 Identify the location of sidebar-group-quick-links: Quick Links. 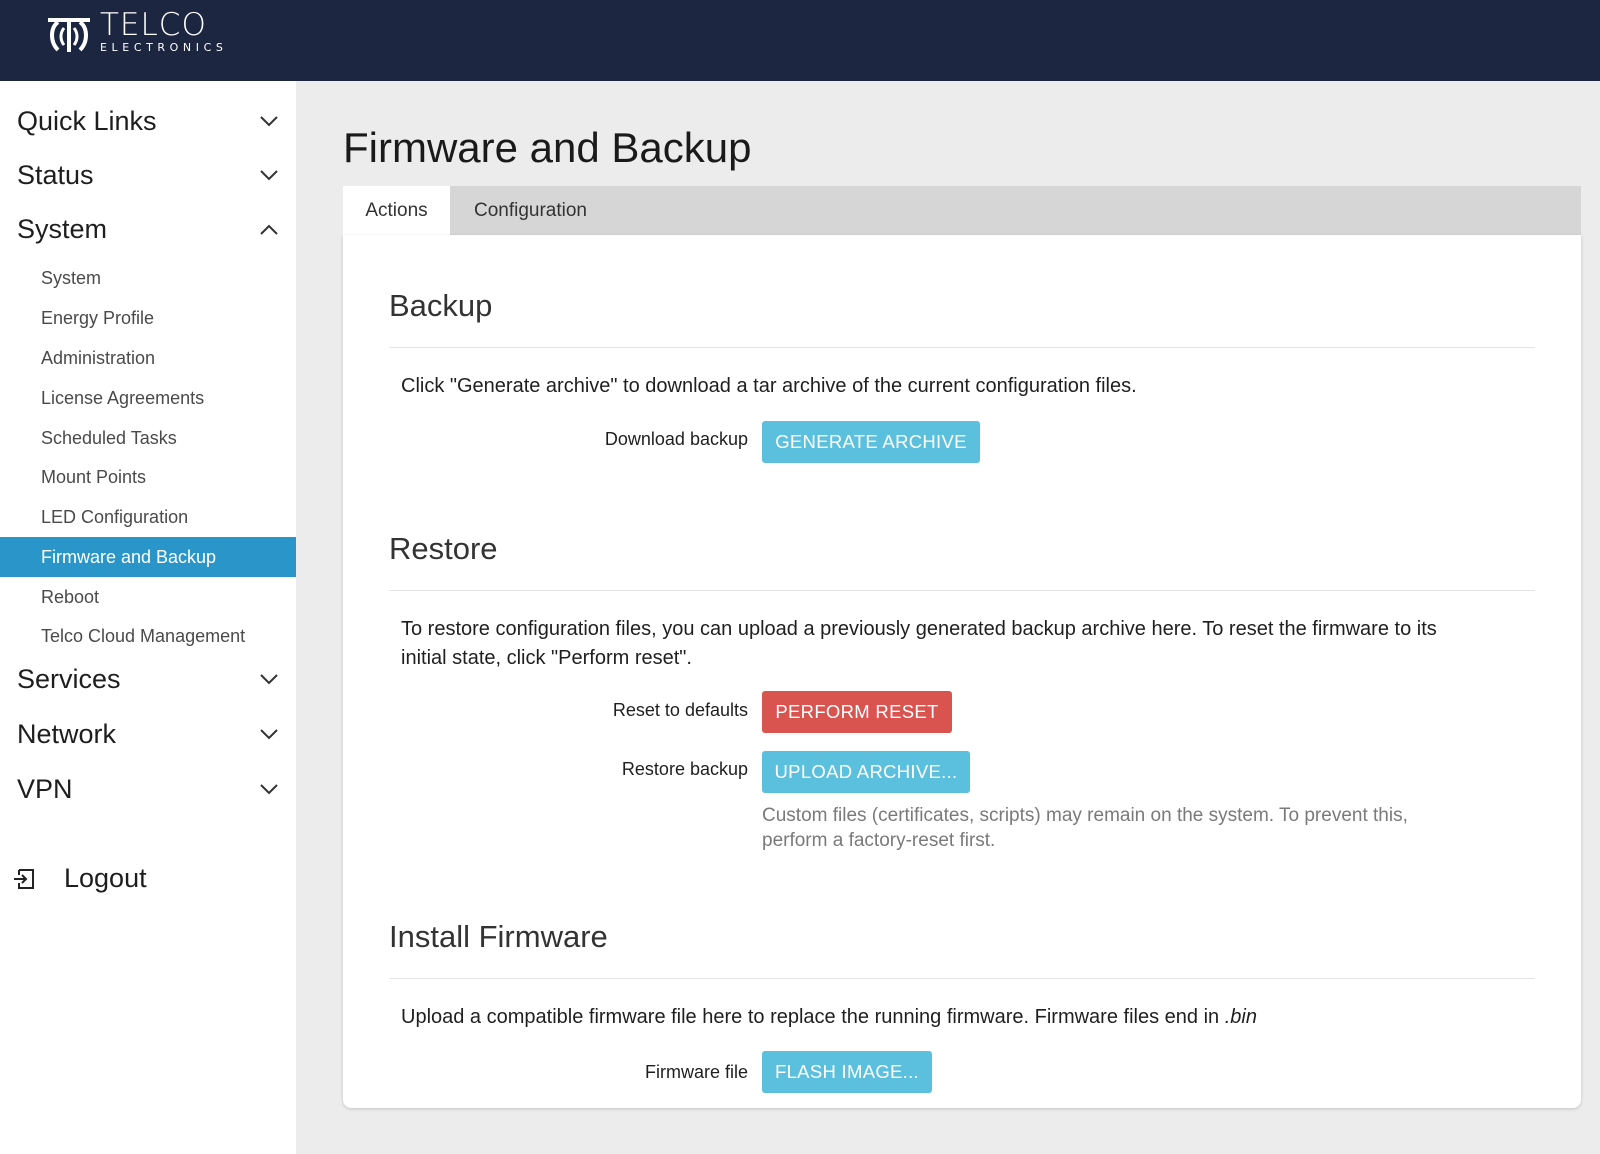
(148, 121).